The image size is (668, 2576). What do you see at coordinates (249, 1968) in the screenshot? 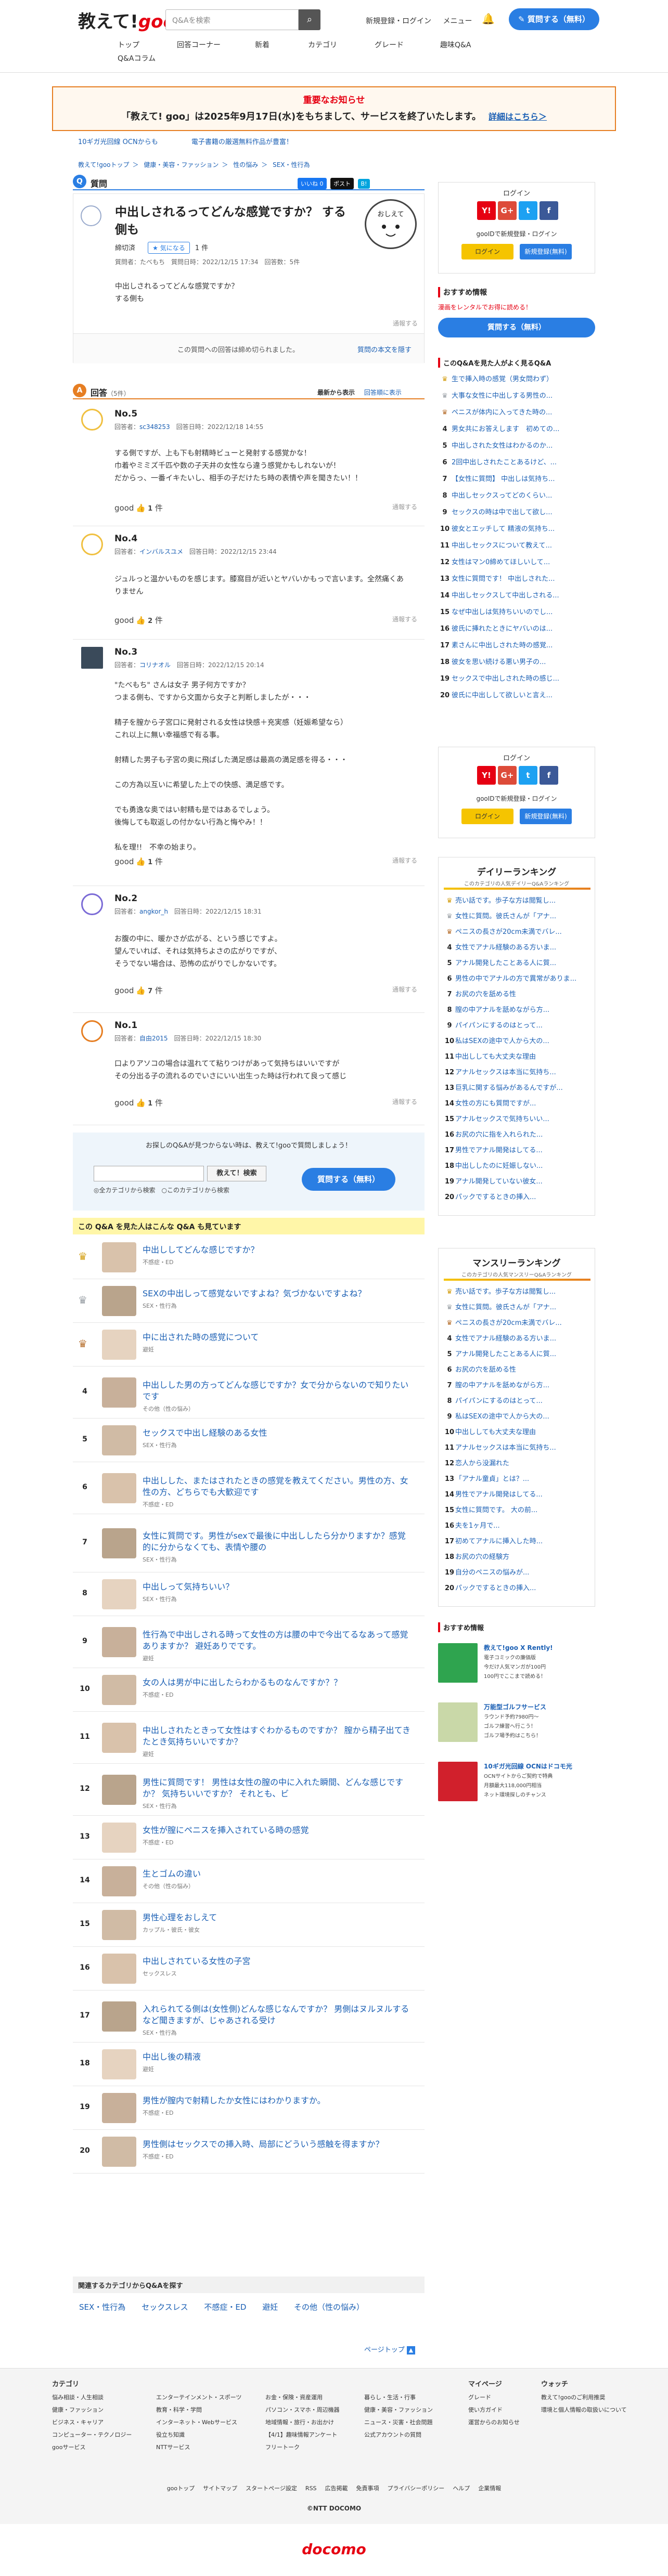
I see `related-item: 16 中出しされている女性の子宮 セックスレス` at bounding box center [249, 1968].